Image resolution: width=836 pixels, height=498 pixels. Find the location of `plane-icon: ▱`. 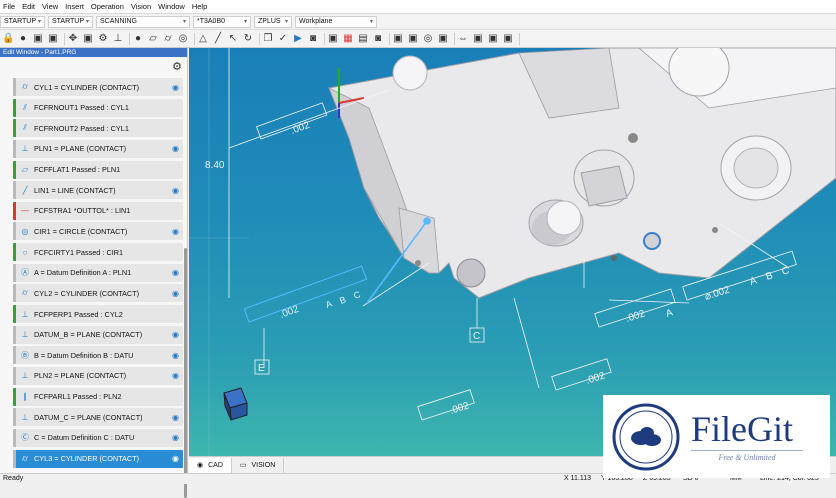

plane-icon: ▱ is located at coordinates (153, 39).